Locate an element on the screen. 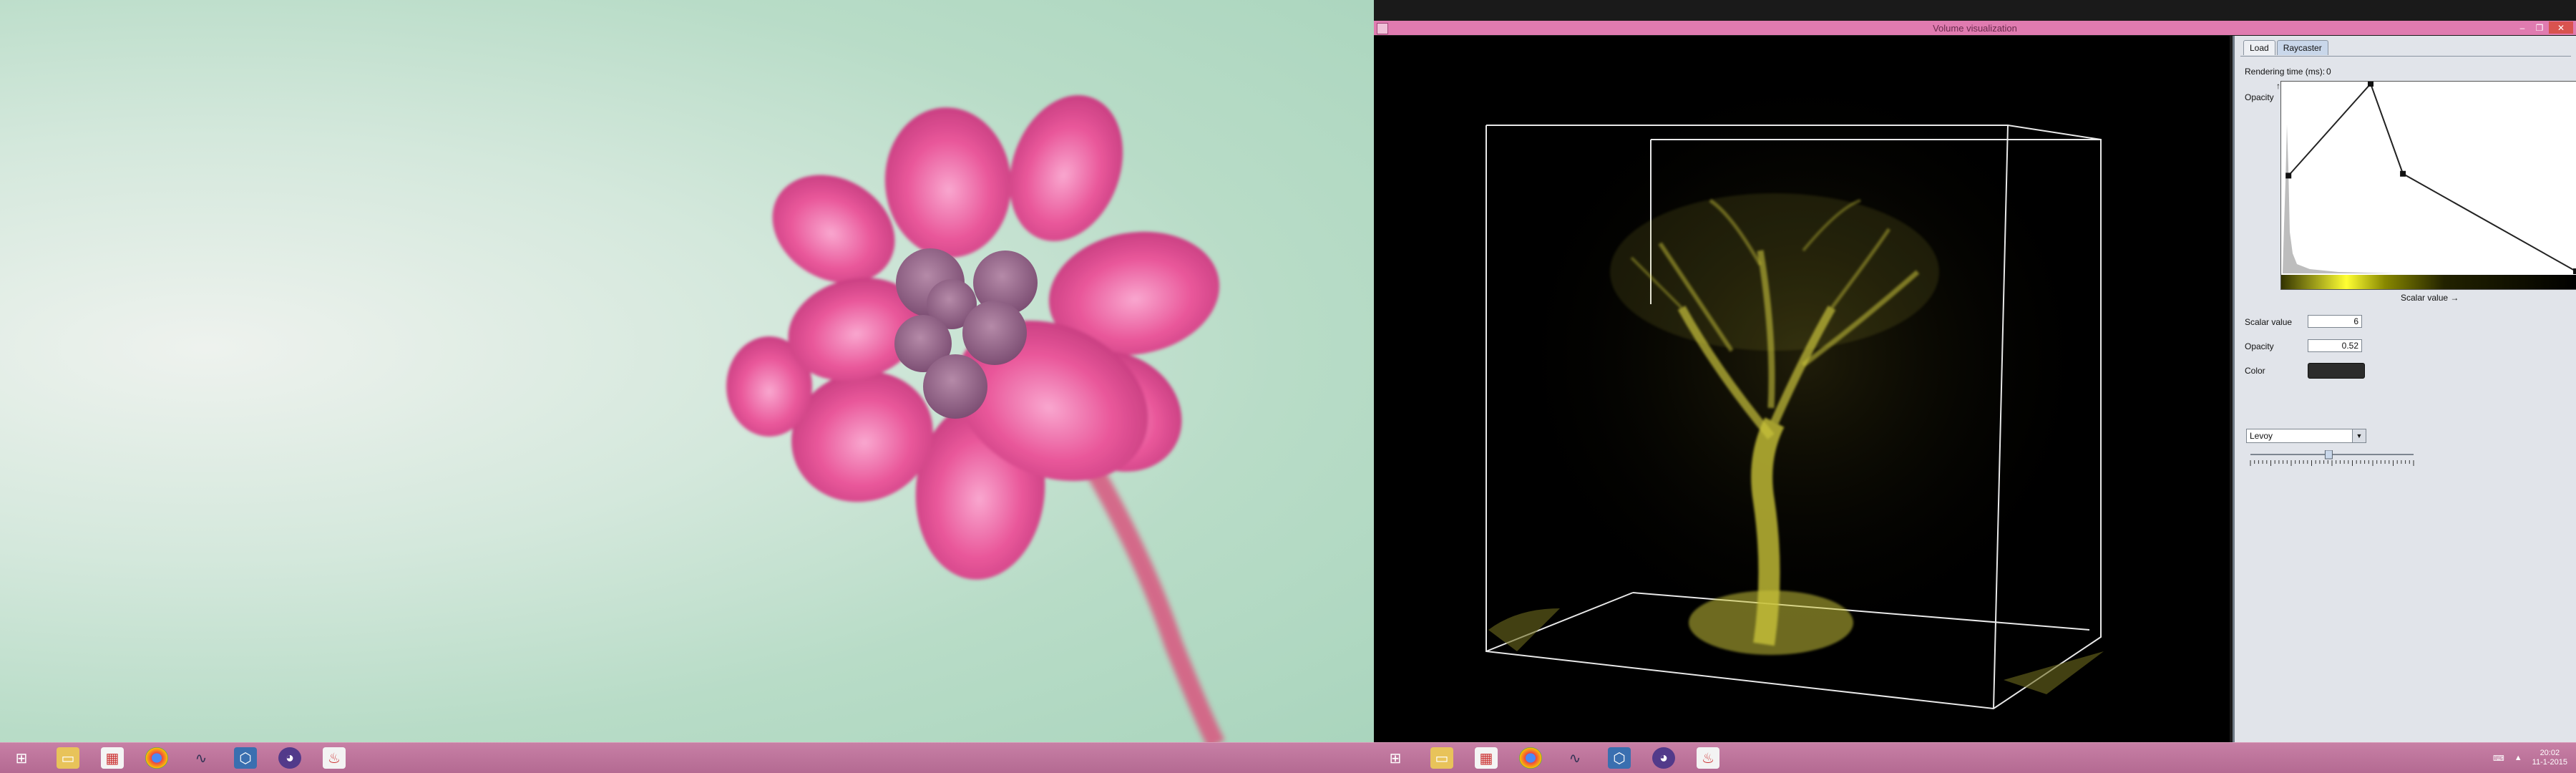  app-window-icon is located at coordinates (1382, 29).